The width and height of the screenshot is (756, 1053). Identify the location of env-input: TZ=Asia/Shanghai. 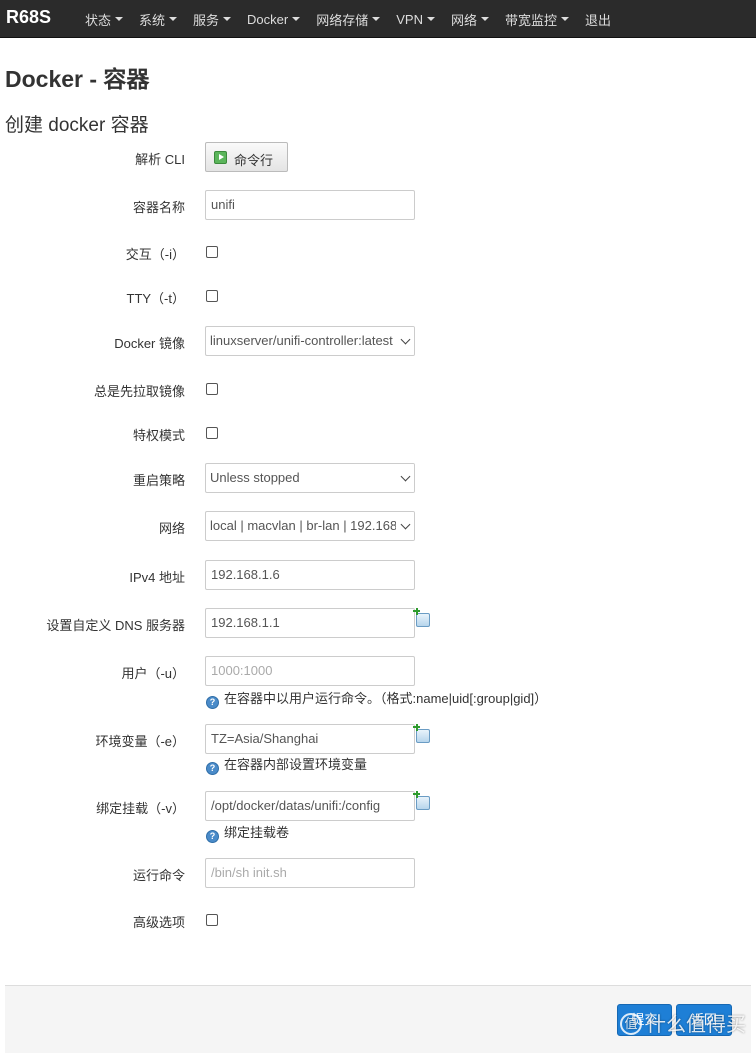
(310, 739).